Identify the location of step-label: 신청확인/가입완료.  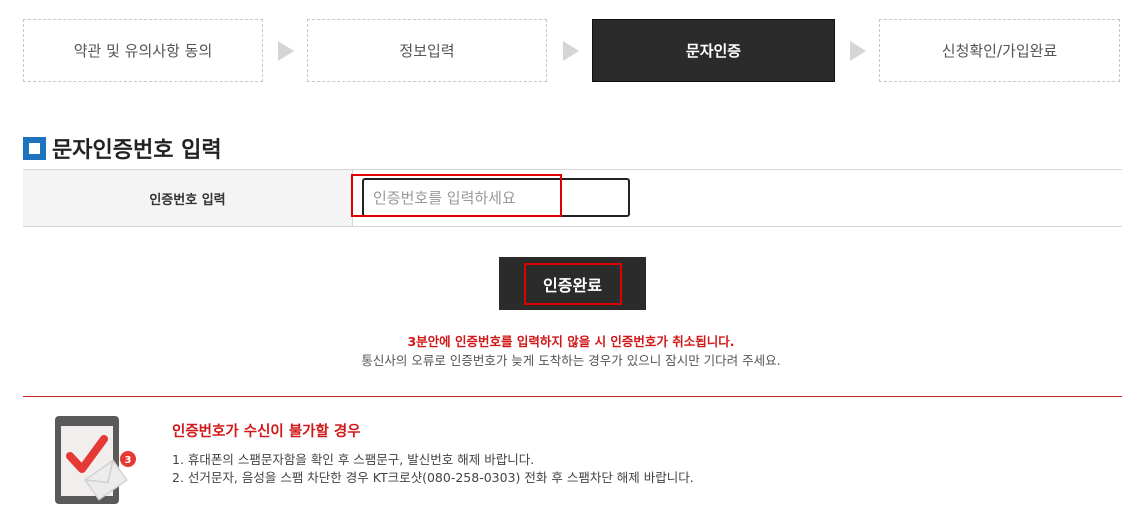
(999, 51).